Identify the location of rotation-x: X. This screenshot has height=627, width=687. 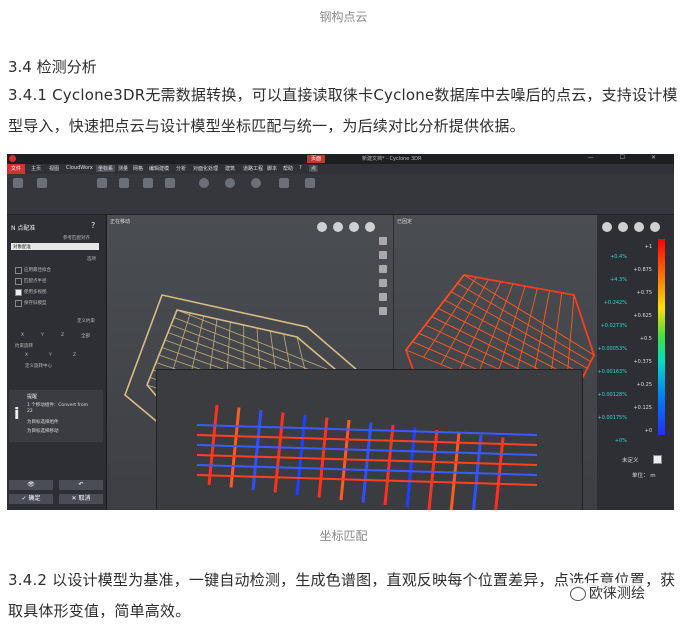
(26, 355).